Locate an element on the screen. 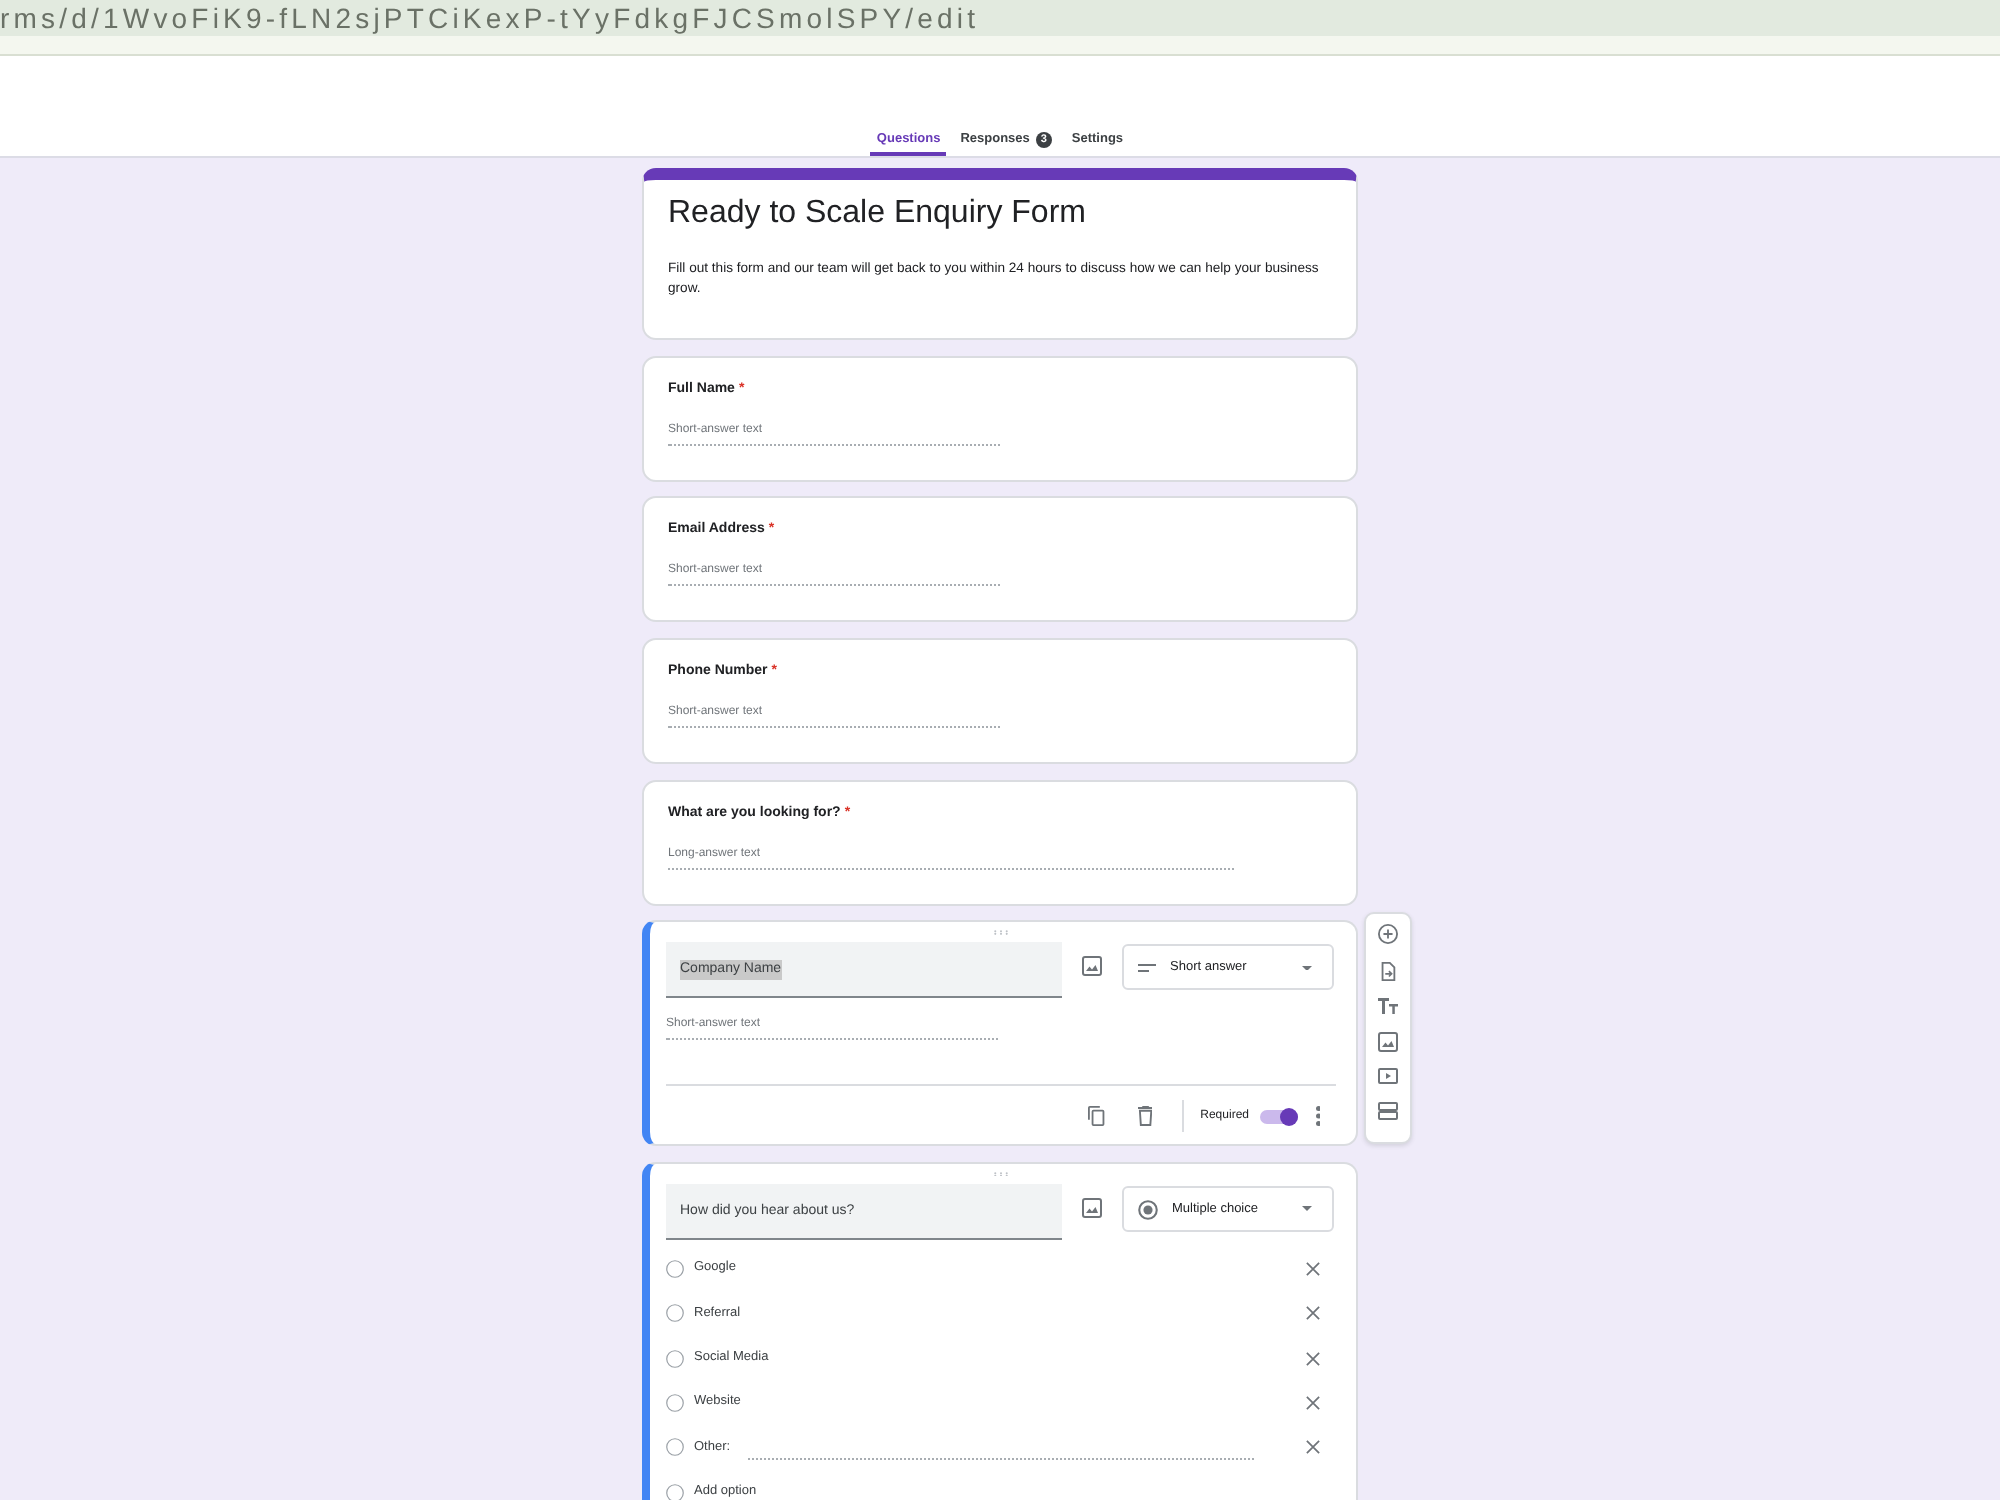 This screenshot has height=1500, width=2000. form-title: Ready to Scale Enquiry Form is located at coordinates (878, 214).